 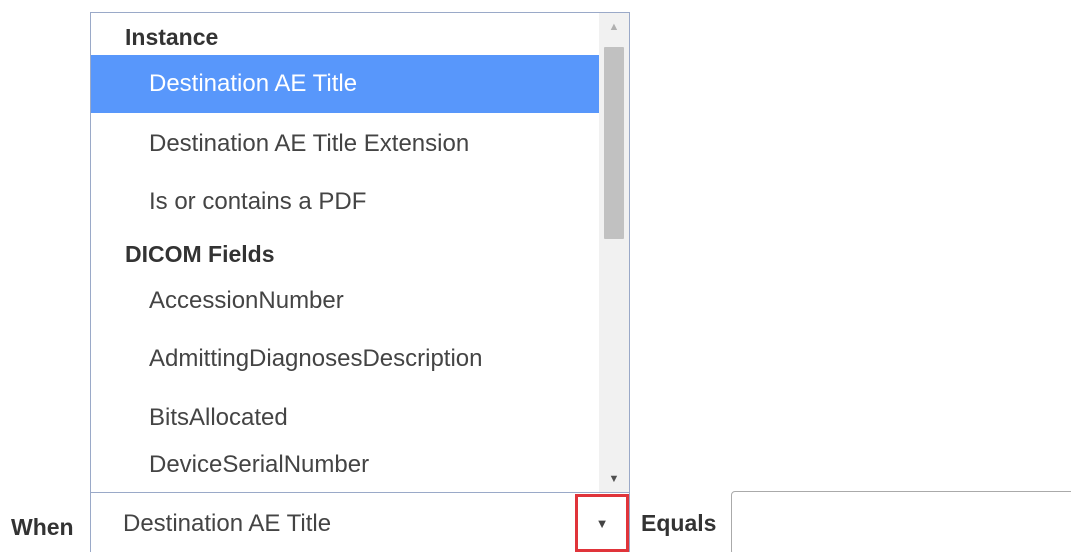 What do you see at coordinates (227, 523) in the screenshot?
I see `field-select-value: Destination AE Title` at bounding box center [227, 523].